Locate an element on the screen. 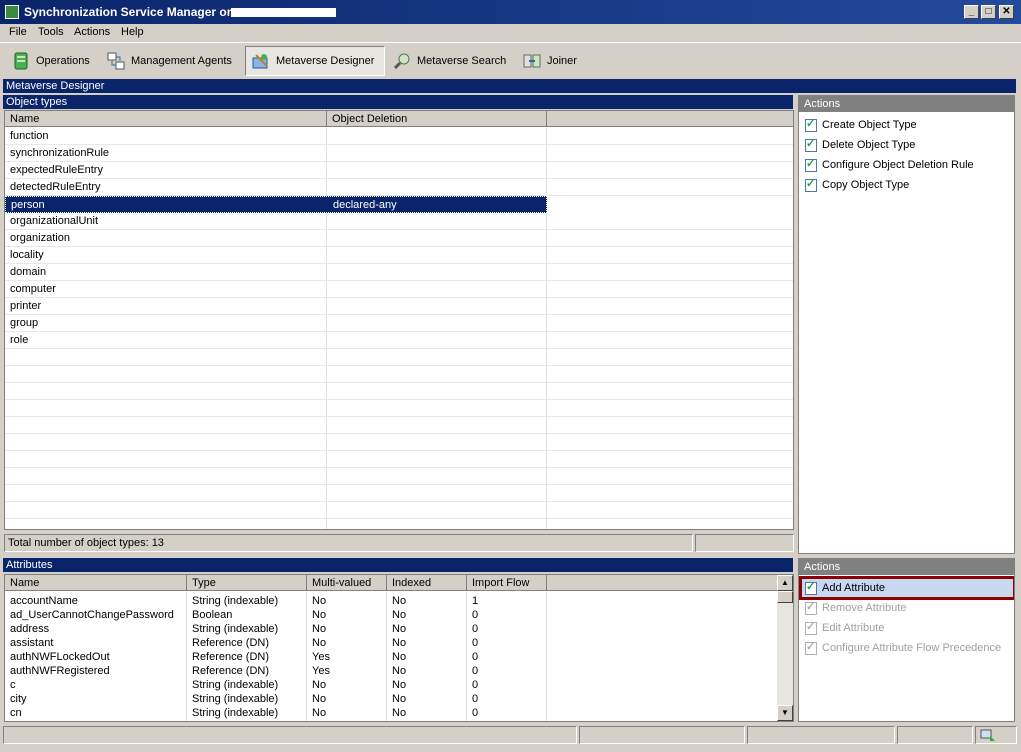  edit-attribute-action: Edit Attribute is located at coordinates (844, 628).